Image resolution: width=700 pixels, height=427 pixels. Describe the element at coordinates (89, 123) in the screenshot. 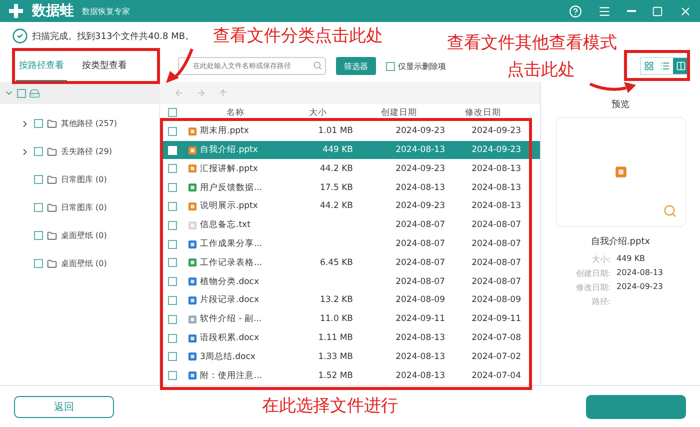

I see `tree-item-label: 其他路径 (257)` at that location.